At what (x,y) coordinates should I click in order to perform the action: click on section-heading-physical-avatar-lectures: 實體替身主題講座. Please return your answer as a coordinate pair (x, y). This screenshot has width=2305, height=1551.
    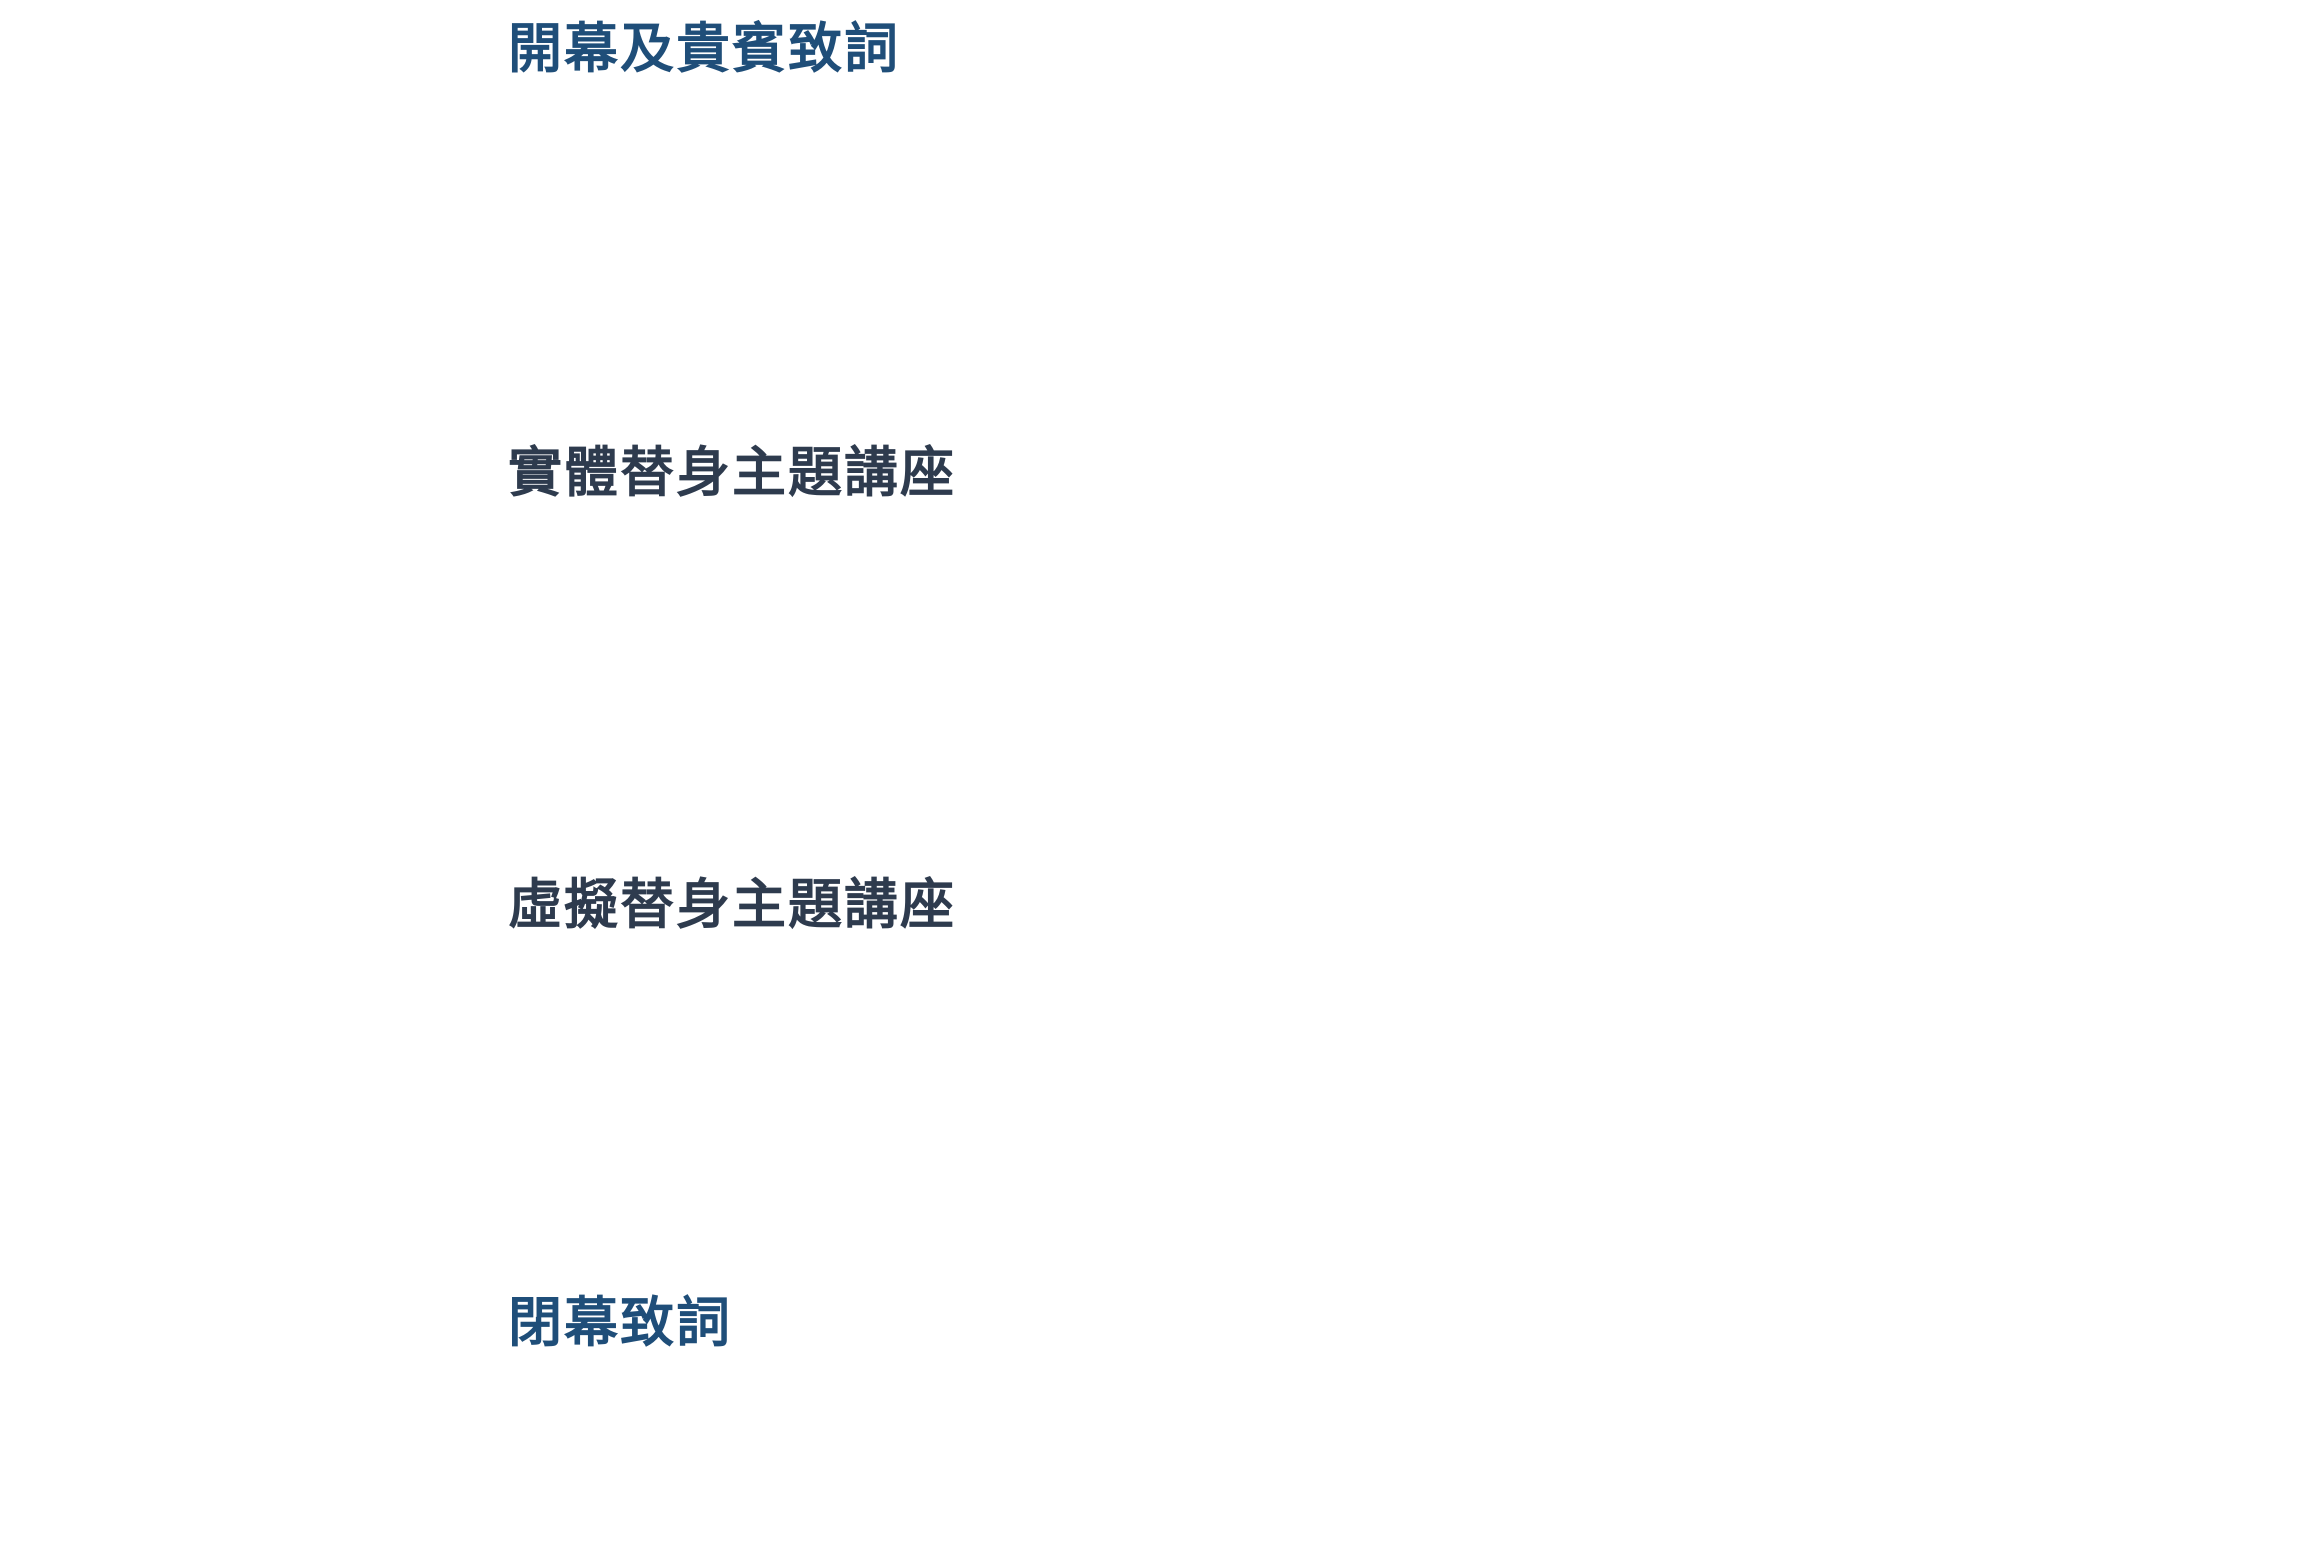
    Looking at the image, I should click on (732, 472).